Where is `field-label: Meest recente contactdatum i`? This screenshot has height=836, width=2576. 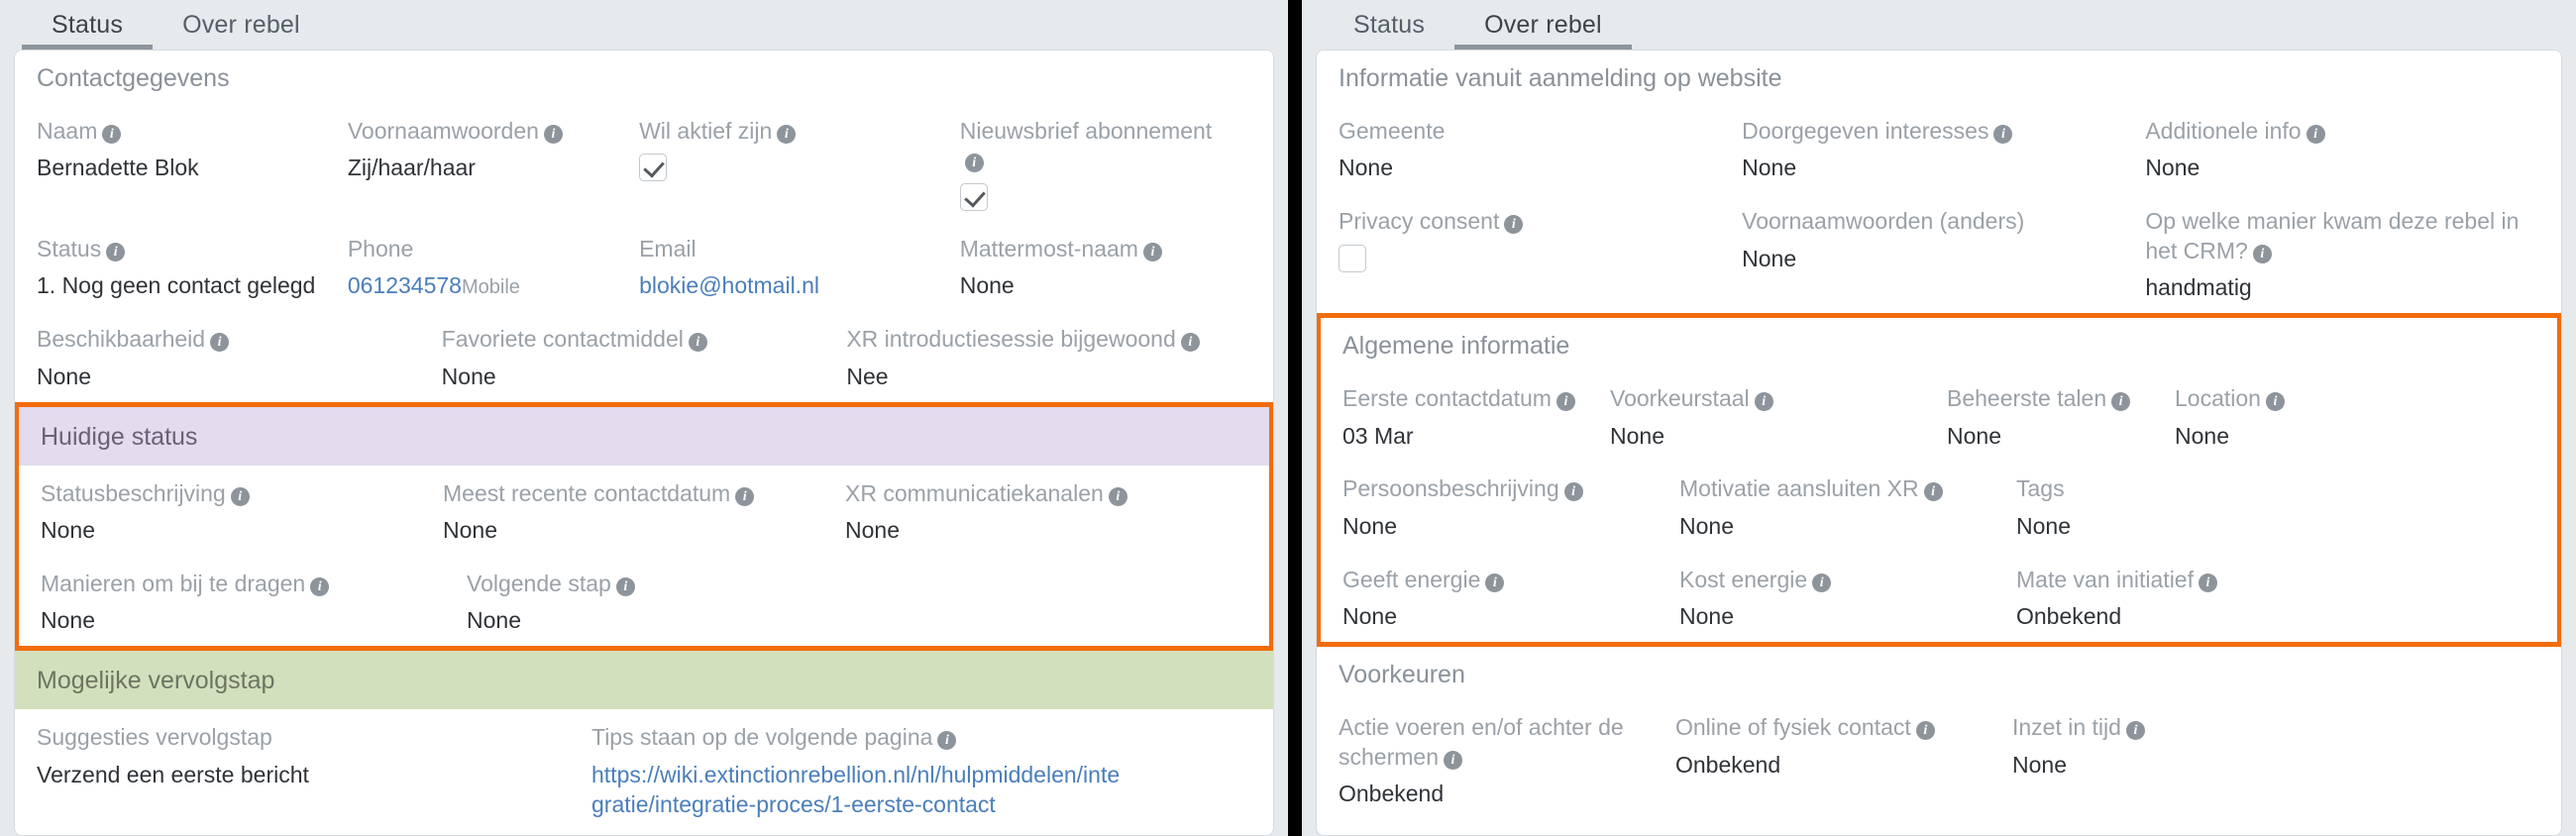
field-label: Meest recente contactdatum i is located at coordinates (635, 494).